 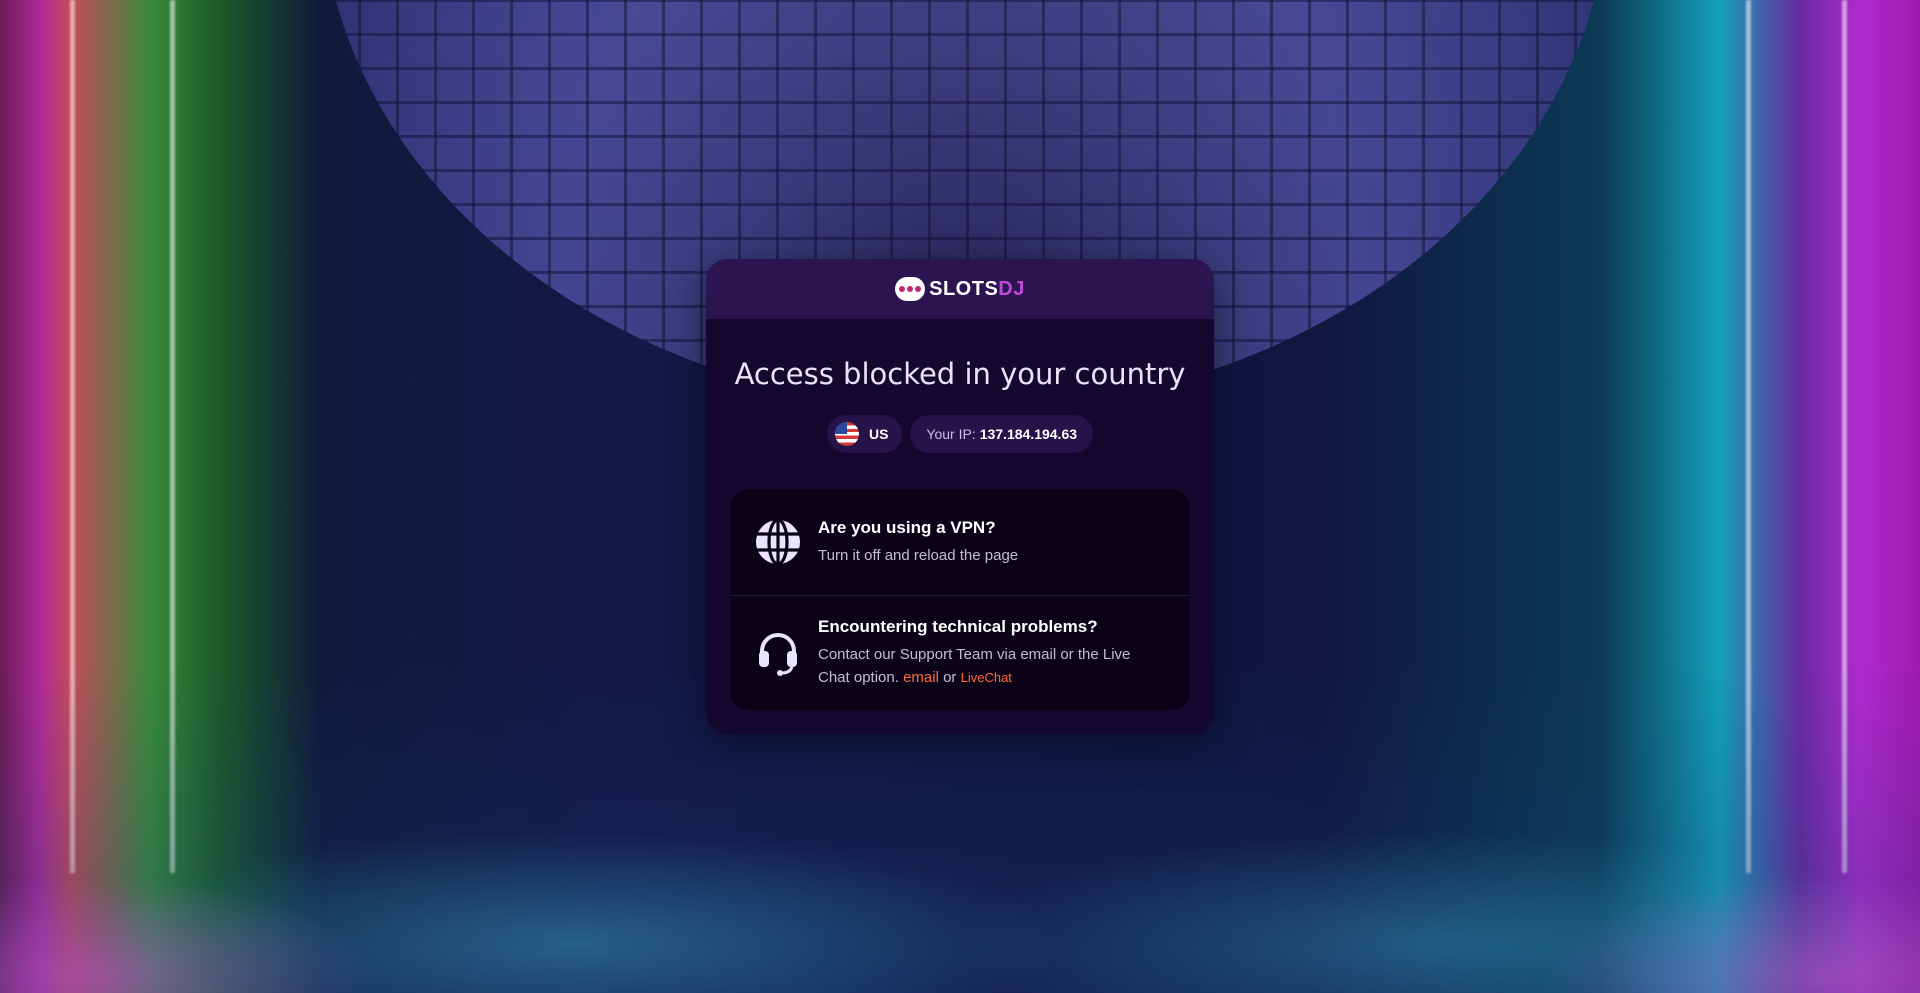 I want to click on logo-mascot-icon, so click(x=910, y=289).